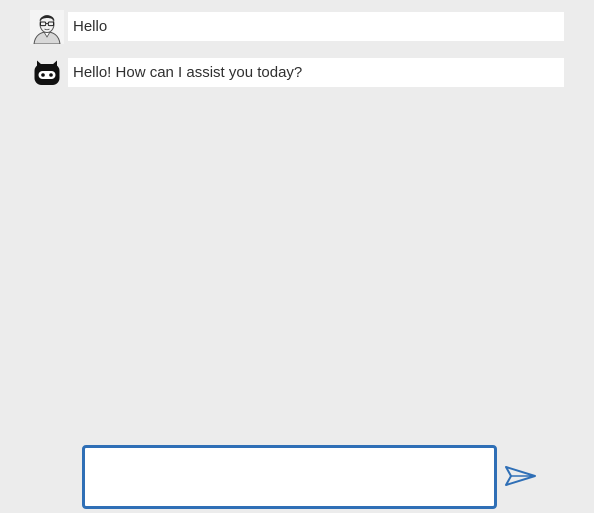  I want to click on send-icon, so click(520, 476).